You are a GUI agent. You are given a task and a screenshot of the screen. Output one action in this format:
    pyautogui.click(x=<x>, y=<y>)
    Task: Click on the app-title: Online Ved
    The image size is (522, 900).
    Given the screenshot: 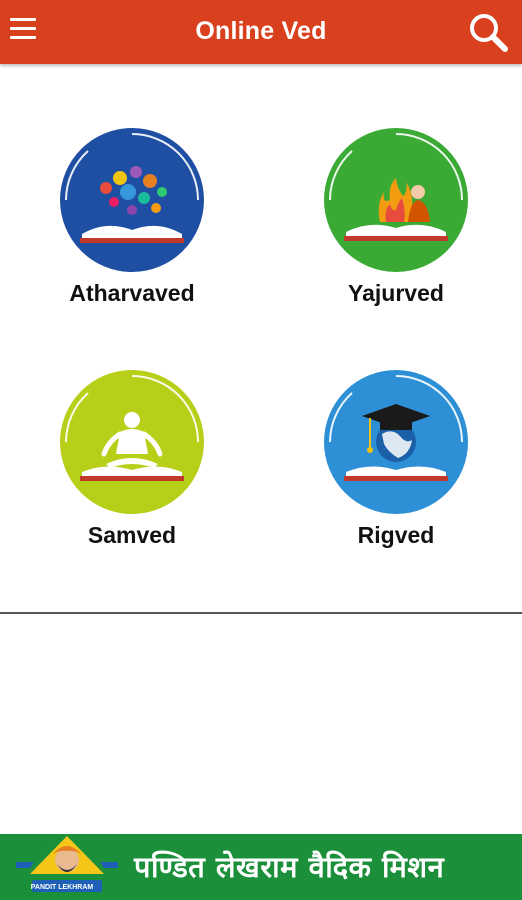 What is the action you would take?
    pyautogui.click(x=261, y=31)
    